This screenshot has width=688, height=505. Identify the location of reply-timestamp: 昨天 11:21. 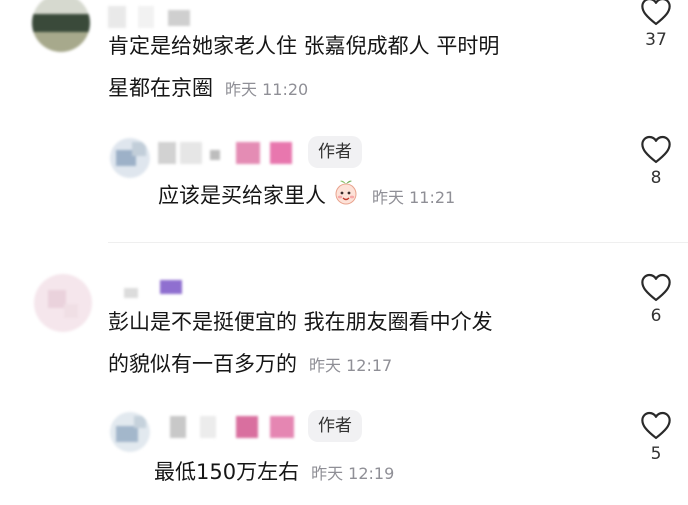
(414, 197).